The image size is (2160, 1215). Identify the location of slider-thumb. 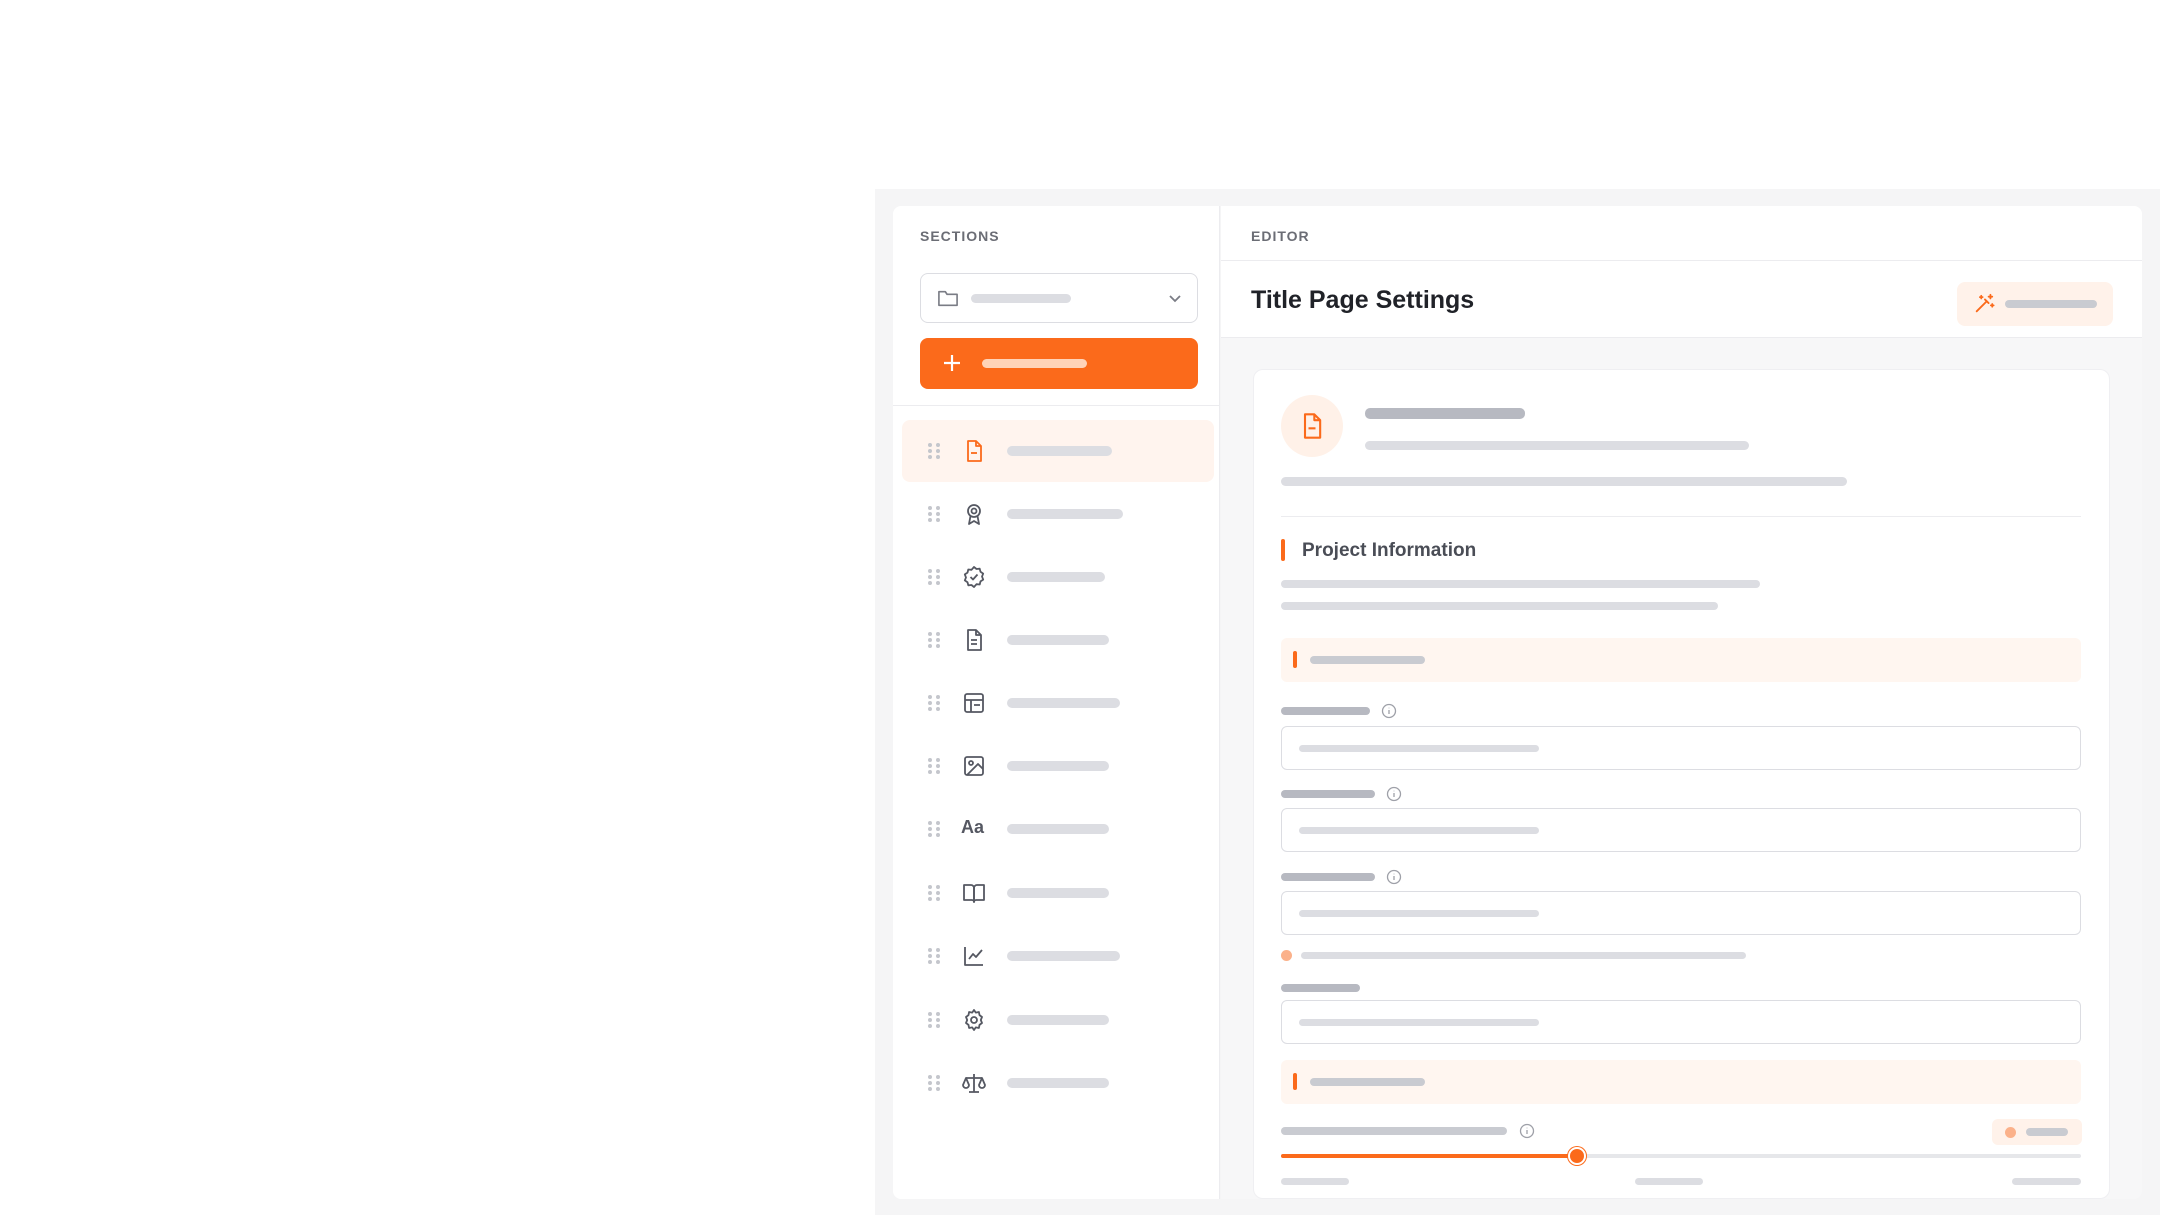
(1577, 1156).